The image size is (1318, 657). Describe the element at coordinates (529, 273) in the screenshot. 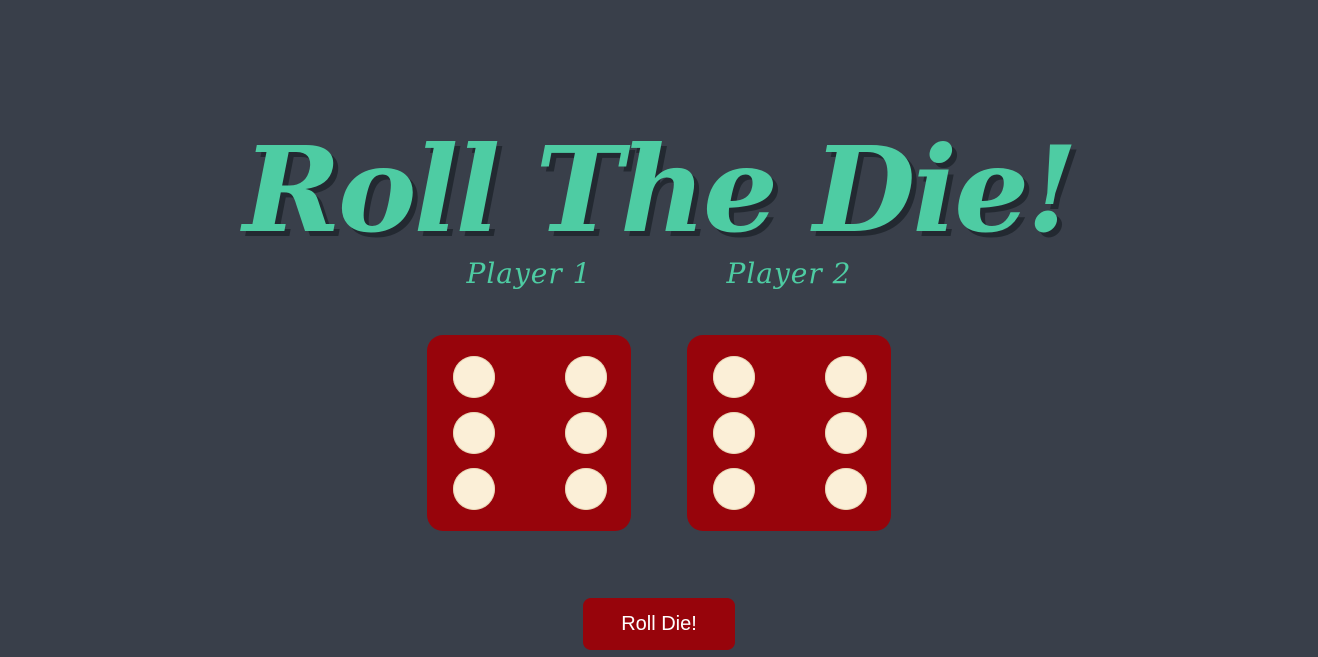

I see `player-1-label: Player 1` at that location.